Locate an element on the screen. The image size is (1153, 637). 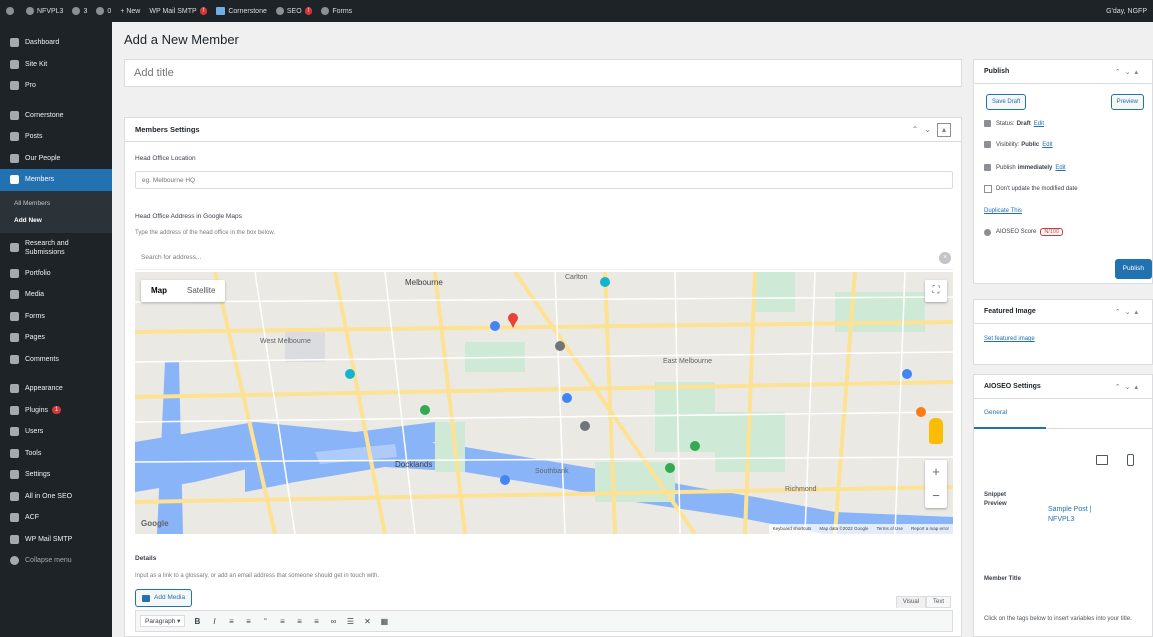
snippet-preview-title: Sample Post | NFVPL3 is located at coordinates (1083, 515).